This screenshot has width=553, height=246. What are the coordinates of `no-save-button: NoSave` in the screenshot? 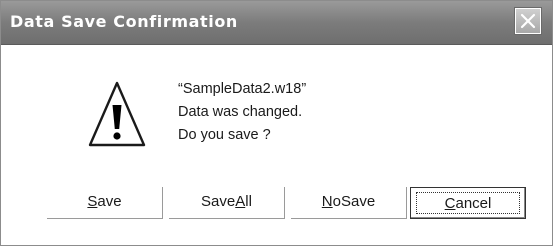 It's located at (349, 203).